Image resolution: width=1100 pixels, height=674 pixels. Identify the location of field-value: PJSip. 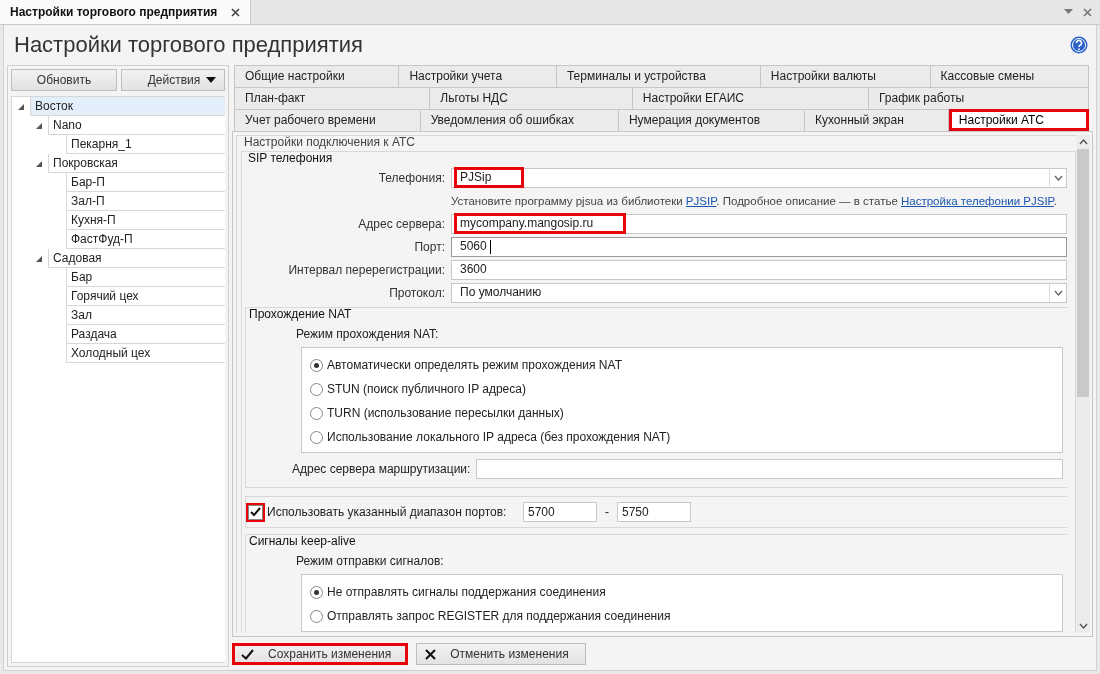
(489, 177).